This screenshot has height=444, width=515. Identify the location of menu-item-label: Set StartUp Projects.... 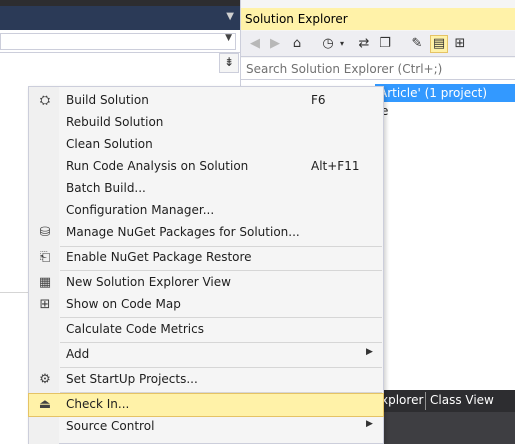
(132, 379).